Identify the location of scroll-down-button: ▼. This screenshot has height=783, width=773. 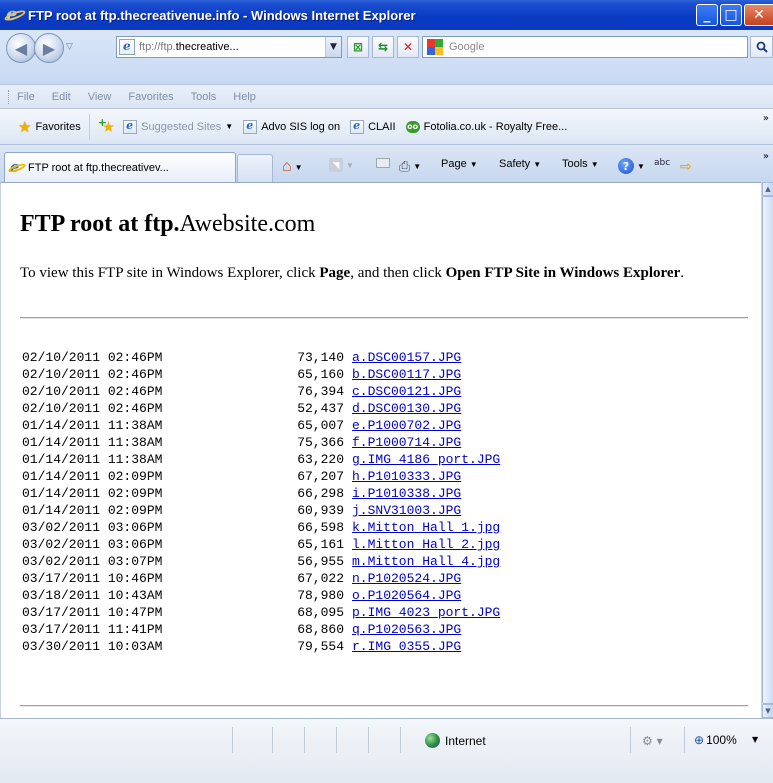
(767, 711).